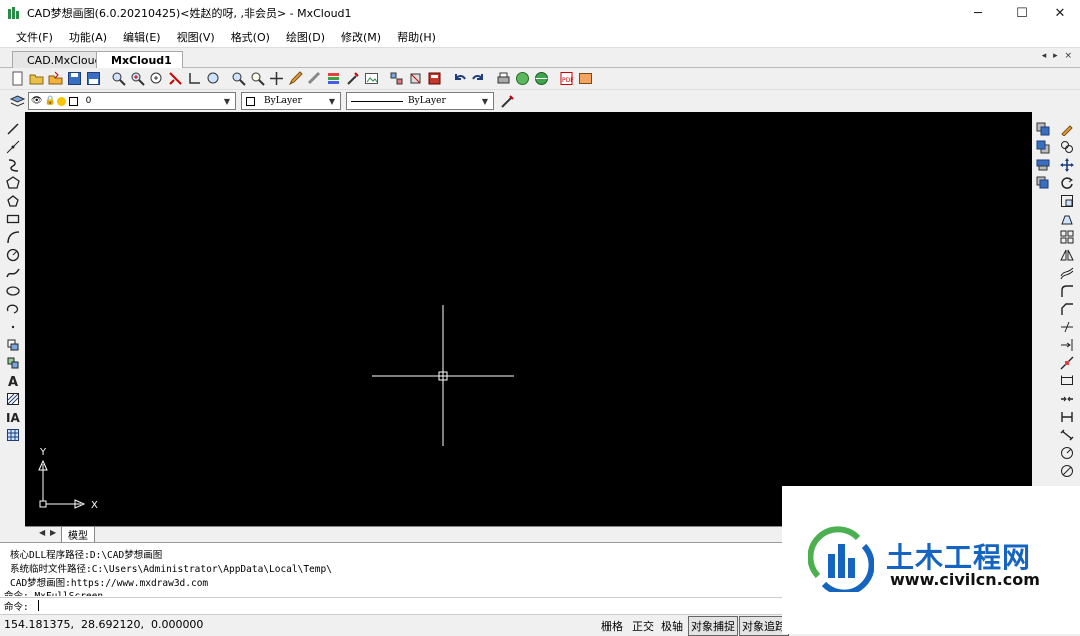  What do you see at coordinates (507, 101) in the screenshot?
I see `lineweight-icon` at bounding box center [507, 101].